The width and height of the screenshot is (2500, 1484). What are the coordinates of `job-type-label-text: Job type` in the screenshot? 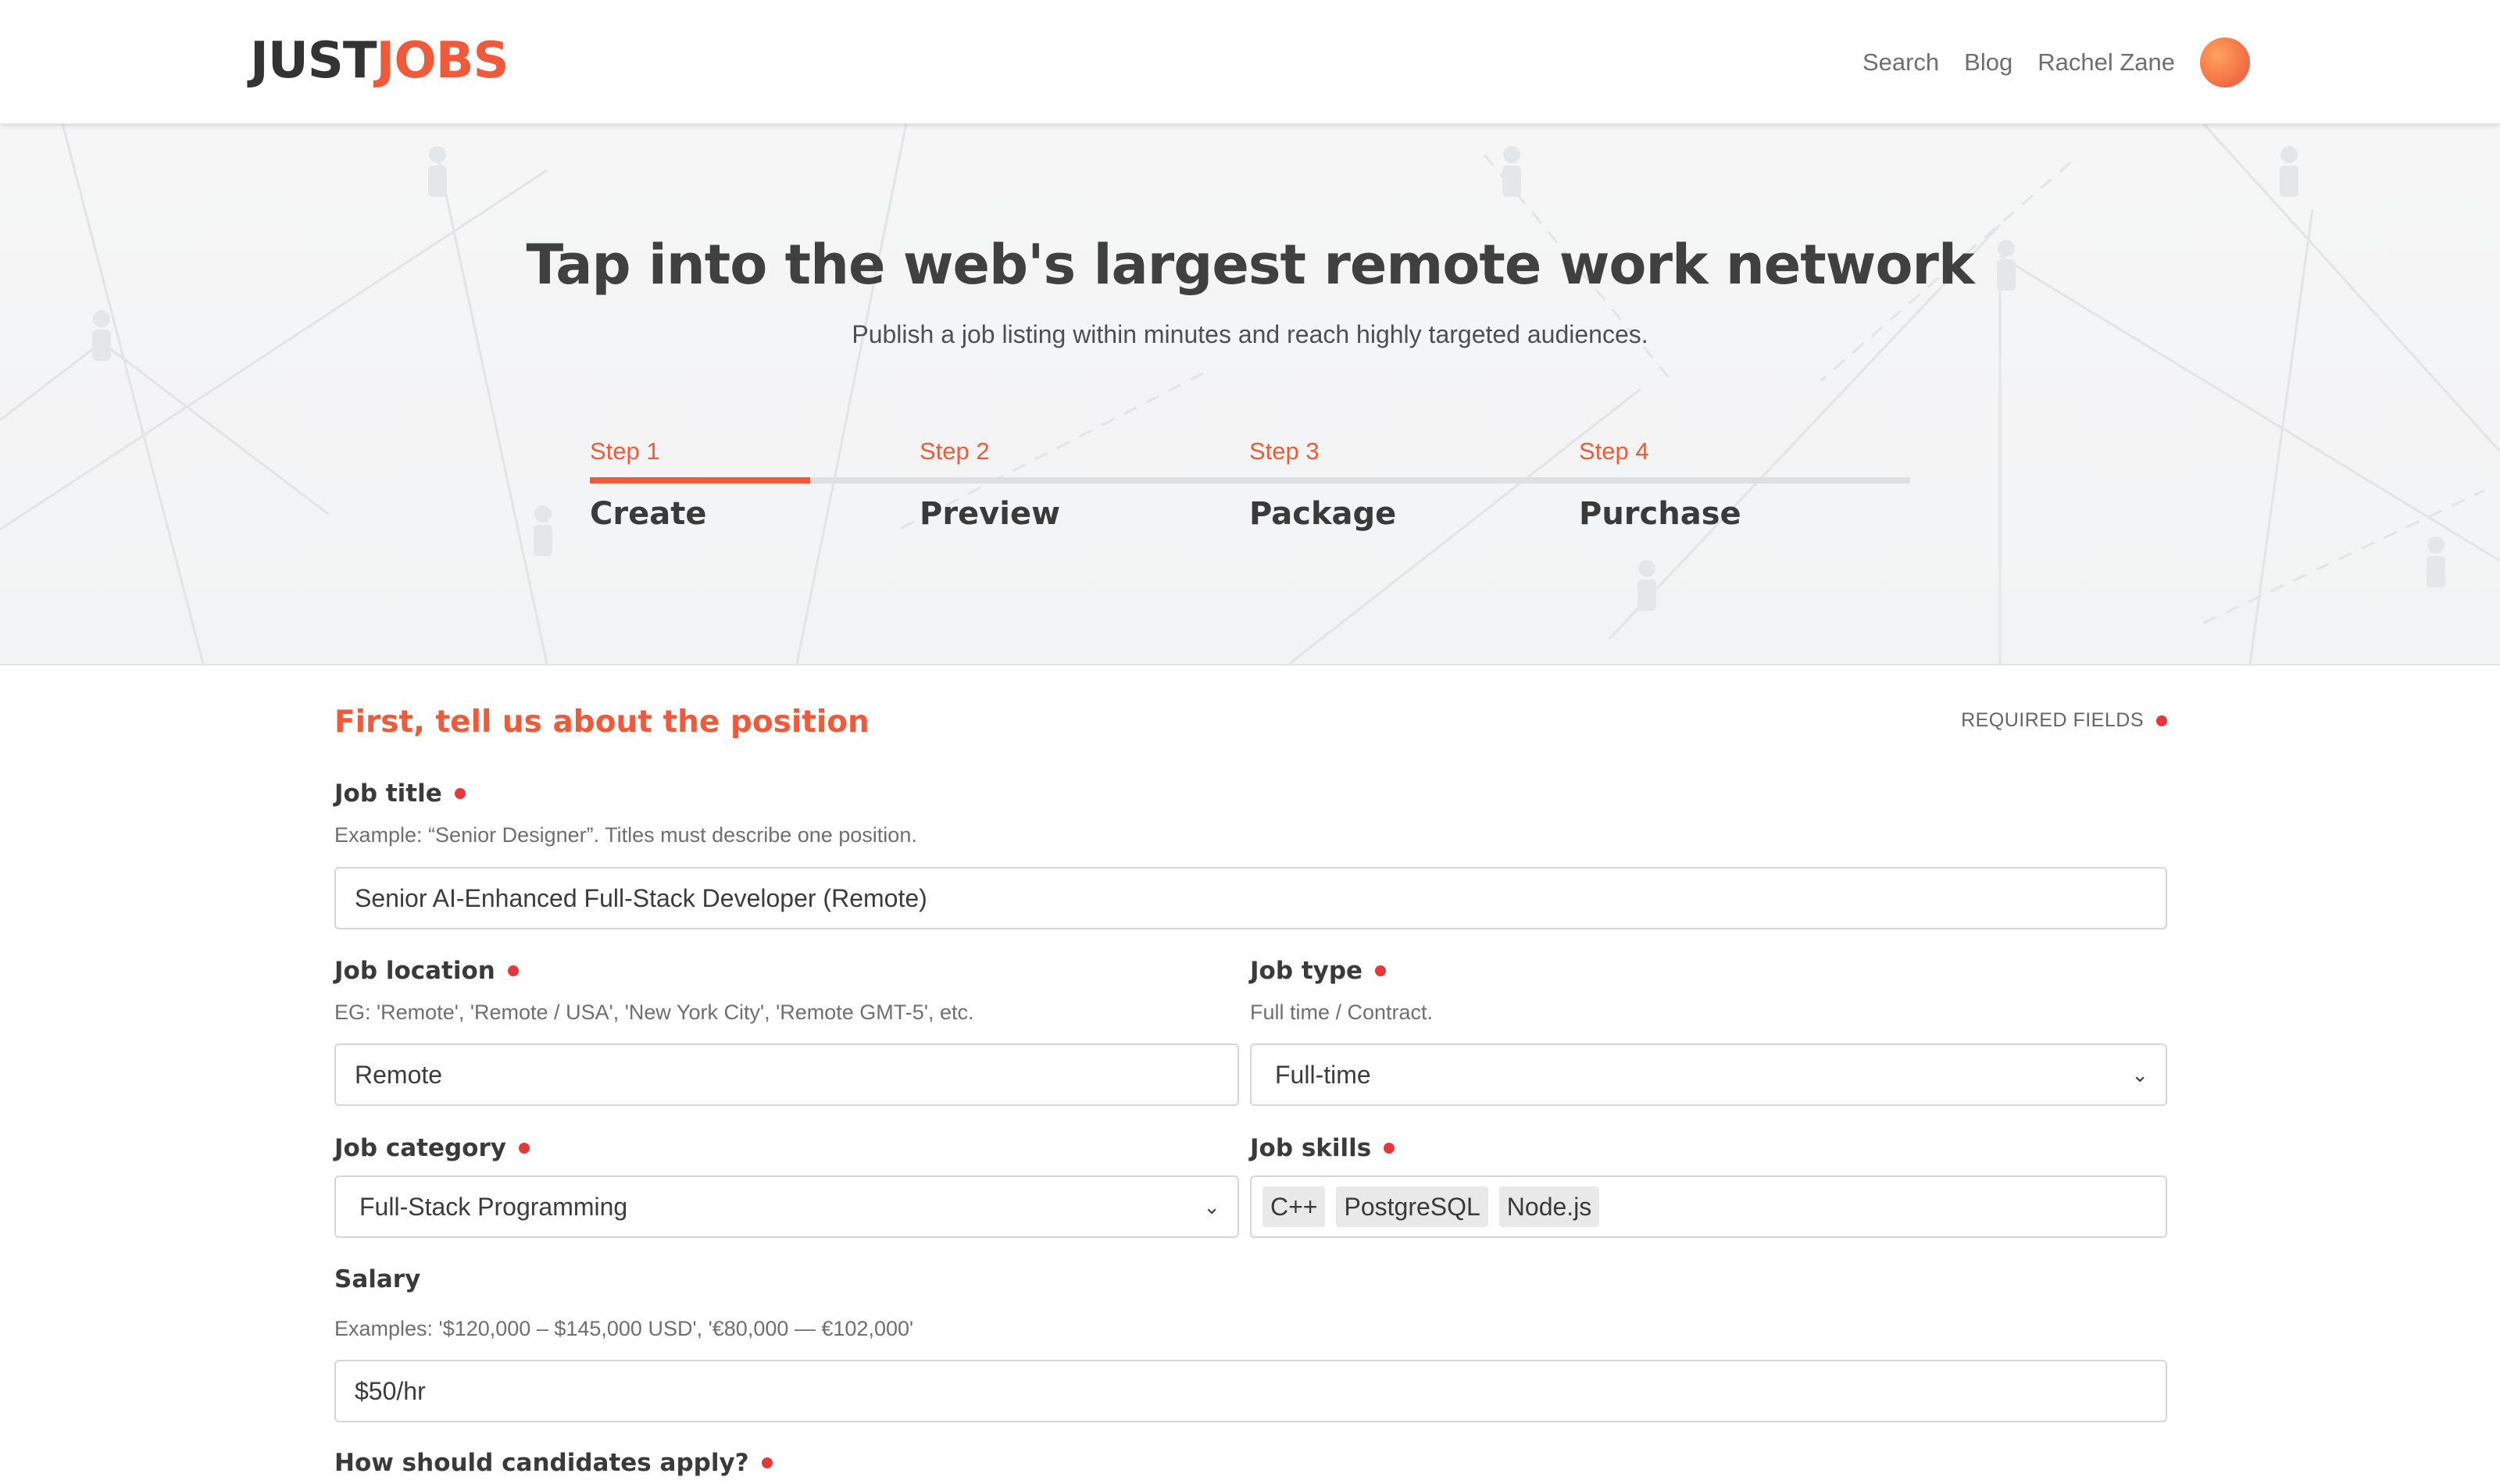 It's located at (1306, 971).